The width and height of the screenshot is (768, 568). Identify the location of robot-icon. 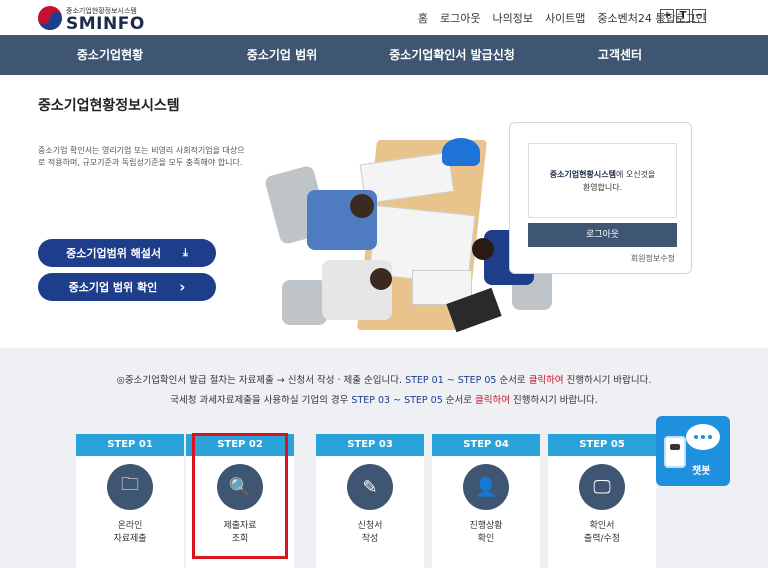
(675, 452).